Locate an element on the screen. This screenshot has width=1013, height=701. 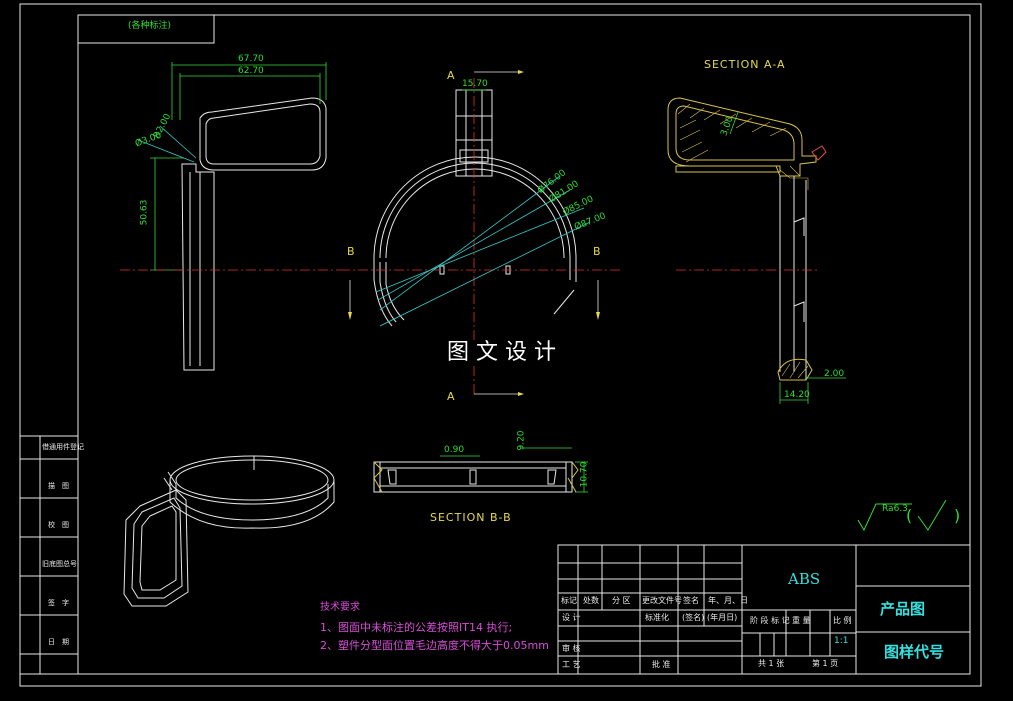
dim-15-70: 15.70 is located at coordinates (475, 84).